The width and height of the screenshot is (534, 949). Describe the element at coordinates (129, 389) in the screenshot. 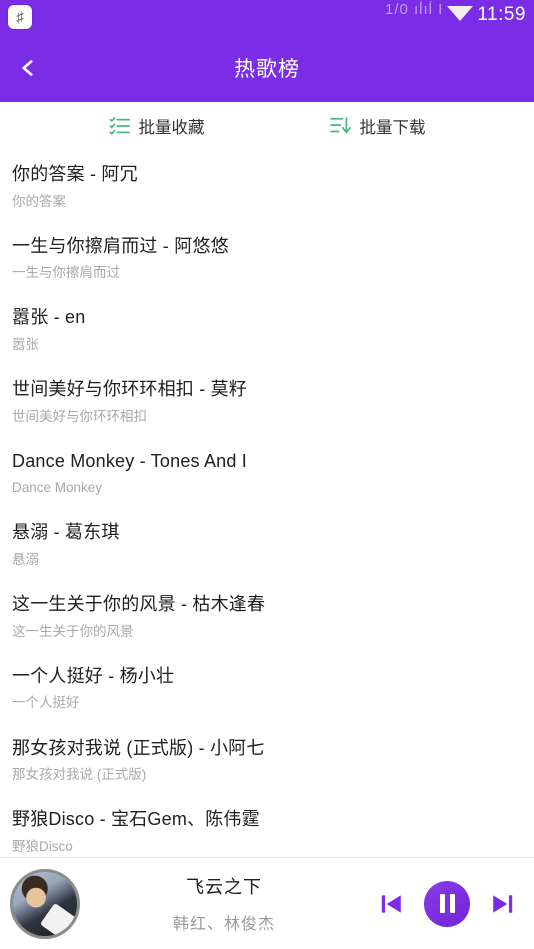

I see `song-title: 世间美好与你环环相扣 - 莫籽` at that location.